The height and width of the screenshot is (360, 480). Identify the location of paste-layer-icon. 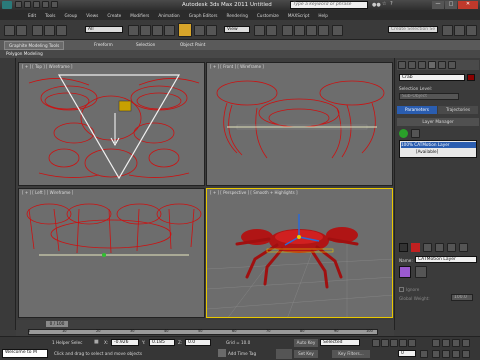
(439, 247).